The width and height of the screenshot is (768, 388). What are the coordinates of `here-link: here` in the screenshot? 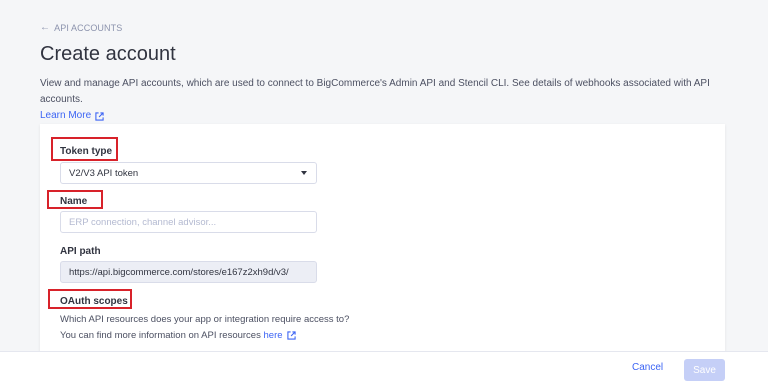 It's located at (280, 335).